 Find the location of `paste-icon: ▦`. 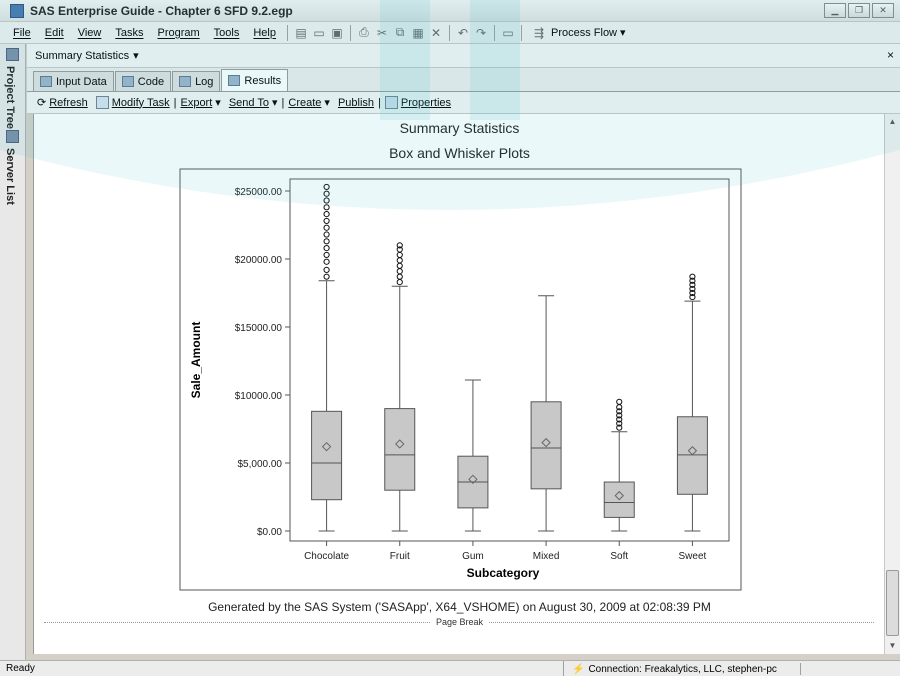

paste-icon: ▦ is located at coordinates (418, 33).